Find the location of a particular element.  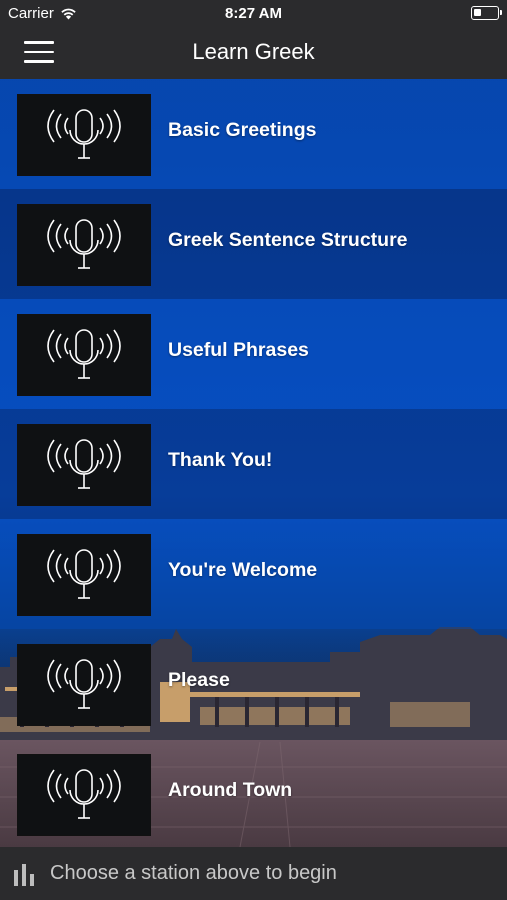

lesson-row-youre-welcome: You're Welcome is located at coordinates (253, 574).